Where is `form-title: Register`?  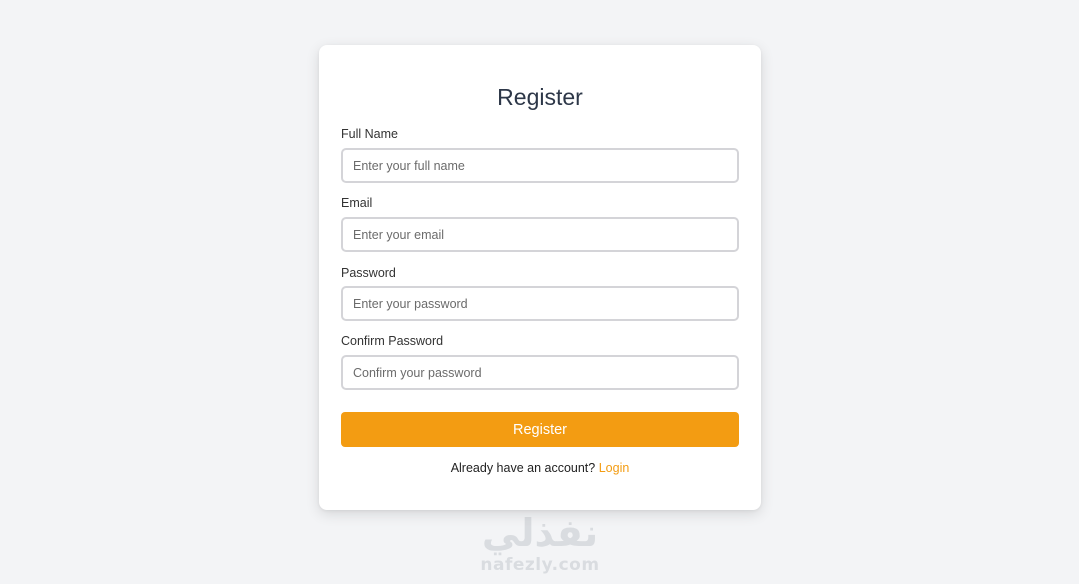 form-title: Register is located at coordinates (540, 97).